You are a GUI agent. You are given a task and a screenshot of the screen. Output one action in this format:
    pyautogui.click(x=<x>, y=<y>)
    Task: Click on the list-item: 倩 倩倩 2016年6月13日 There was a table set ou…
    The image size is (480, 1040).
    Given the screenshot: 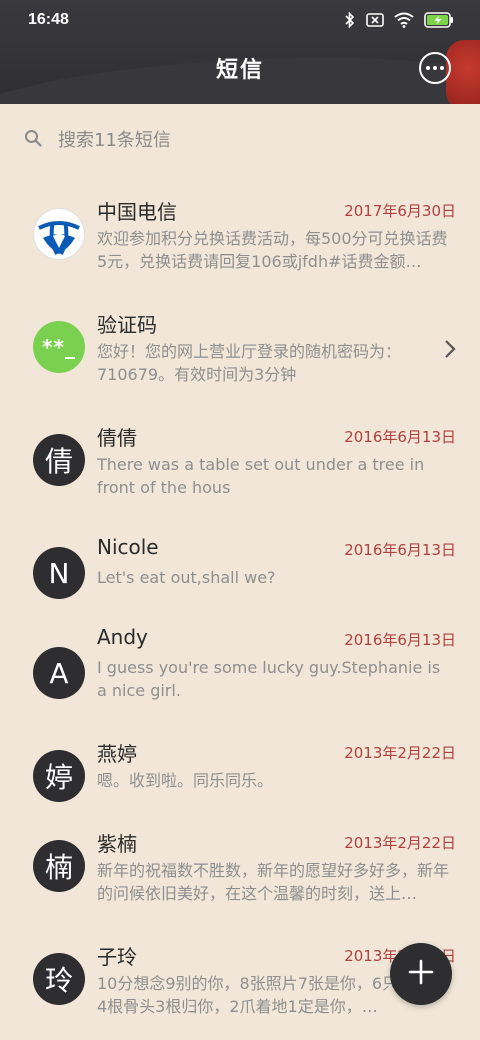 What is the action you would take?
    pyautogui.click(x=240, y=462)
    